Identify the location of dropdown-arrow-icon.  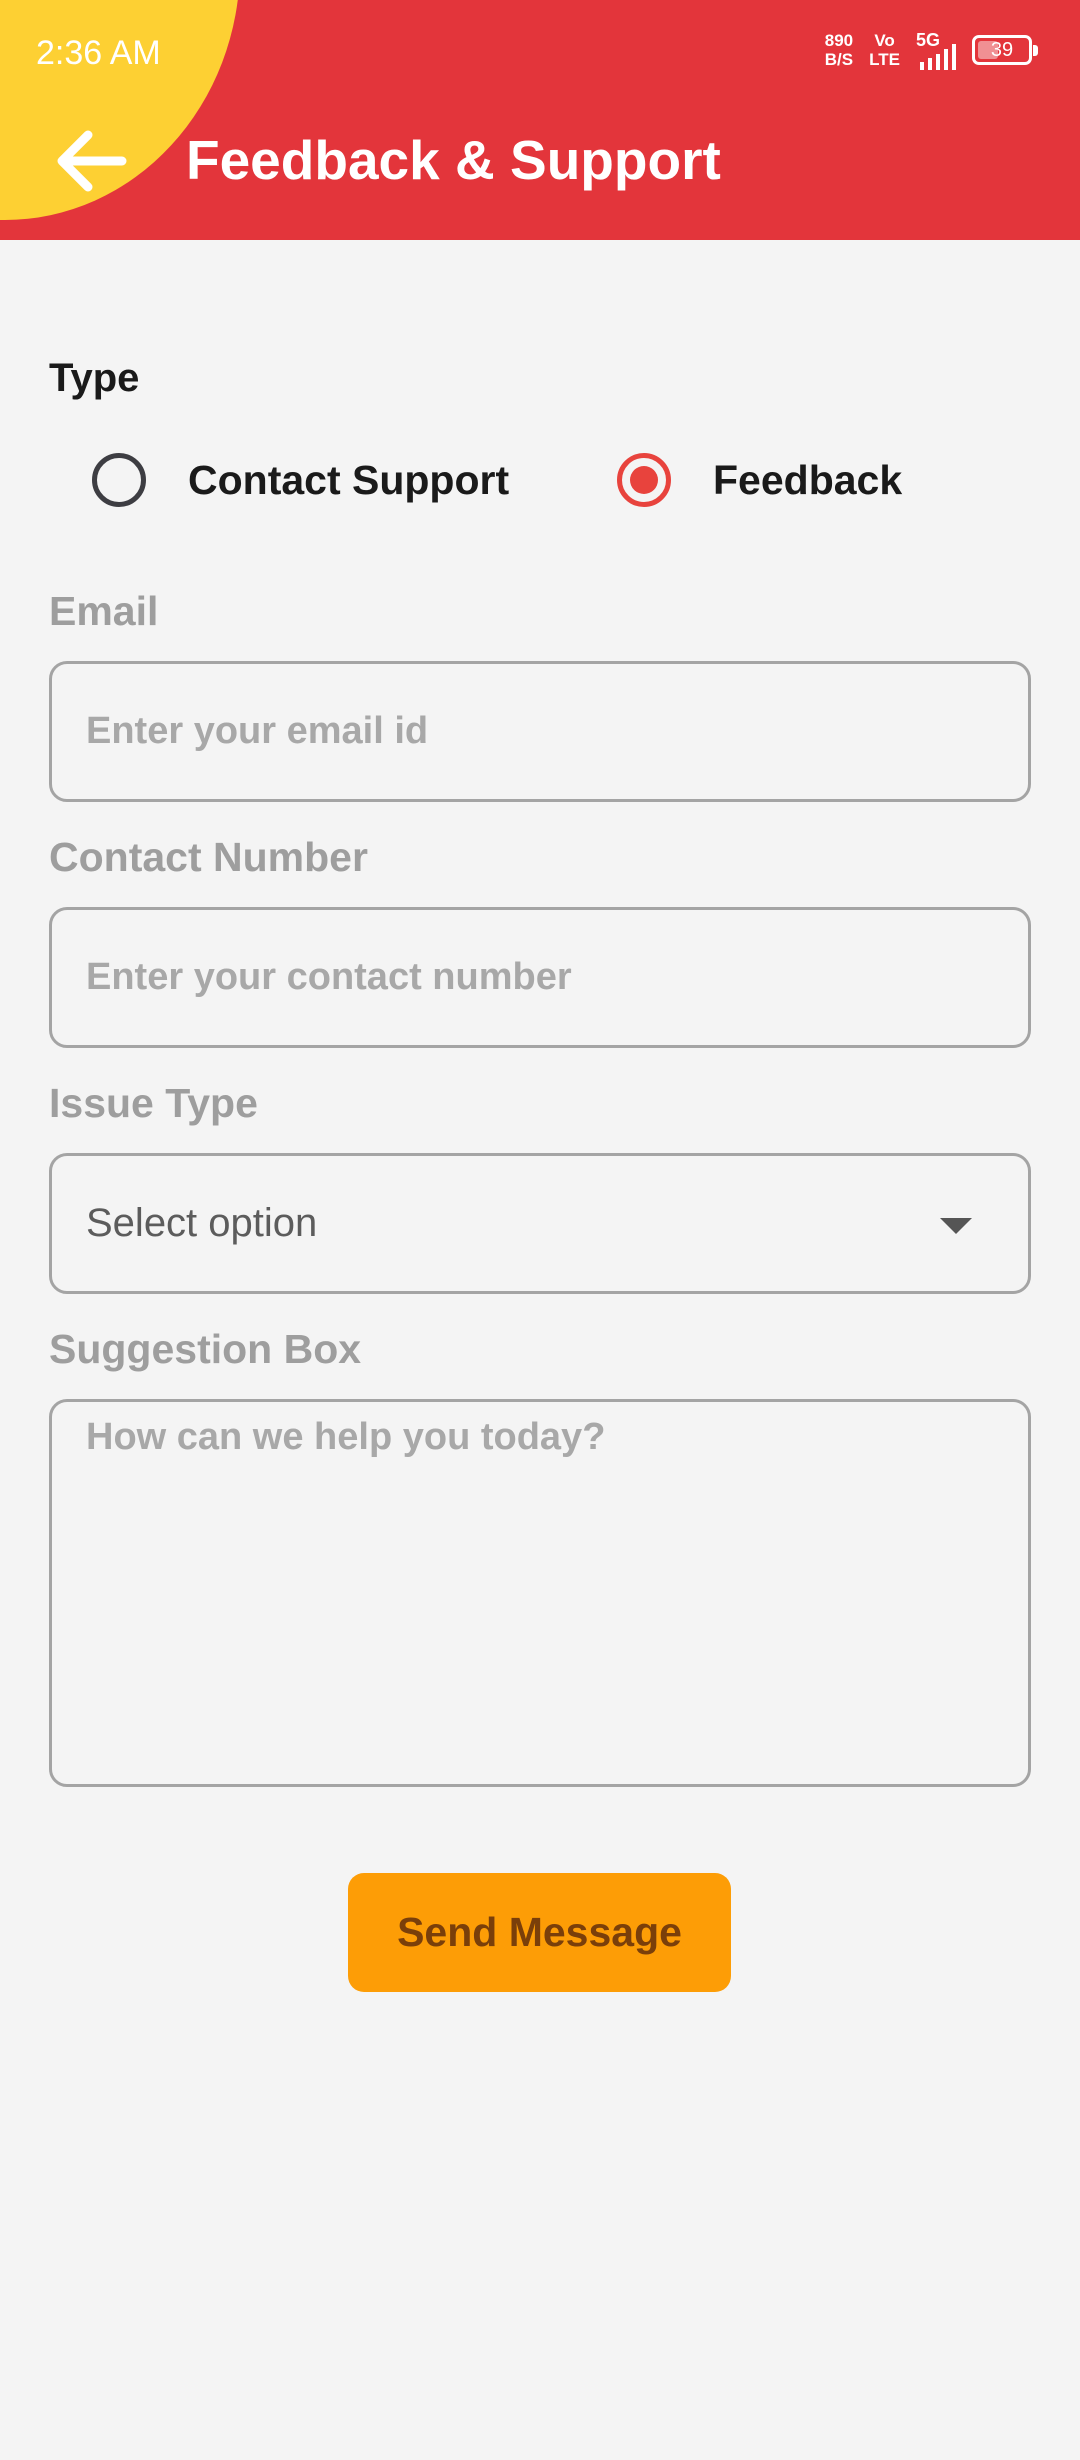
(956, 1226).